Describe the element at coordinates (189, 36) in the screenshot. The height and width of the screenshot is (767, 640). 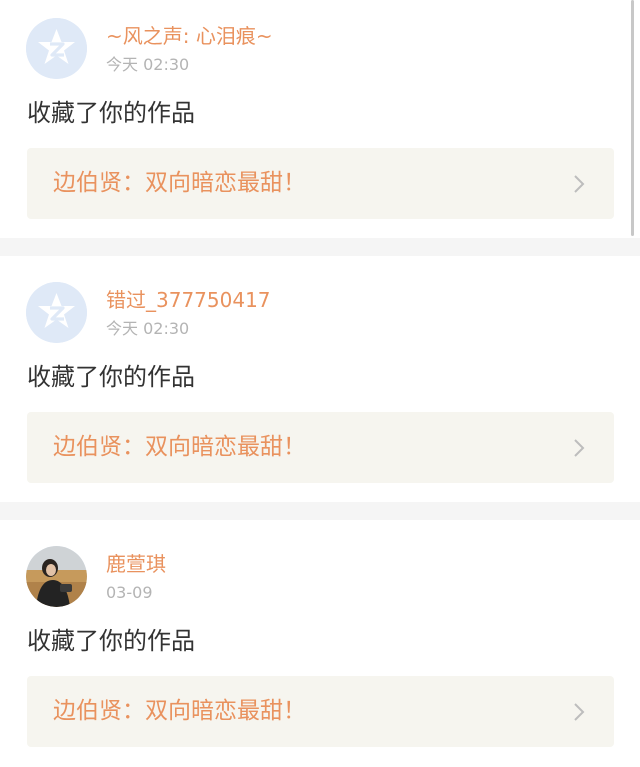
I see `user-name: ~风之声: 心泪痕~` at that location.